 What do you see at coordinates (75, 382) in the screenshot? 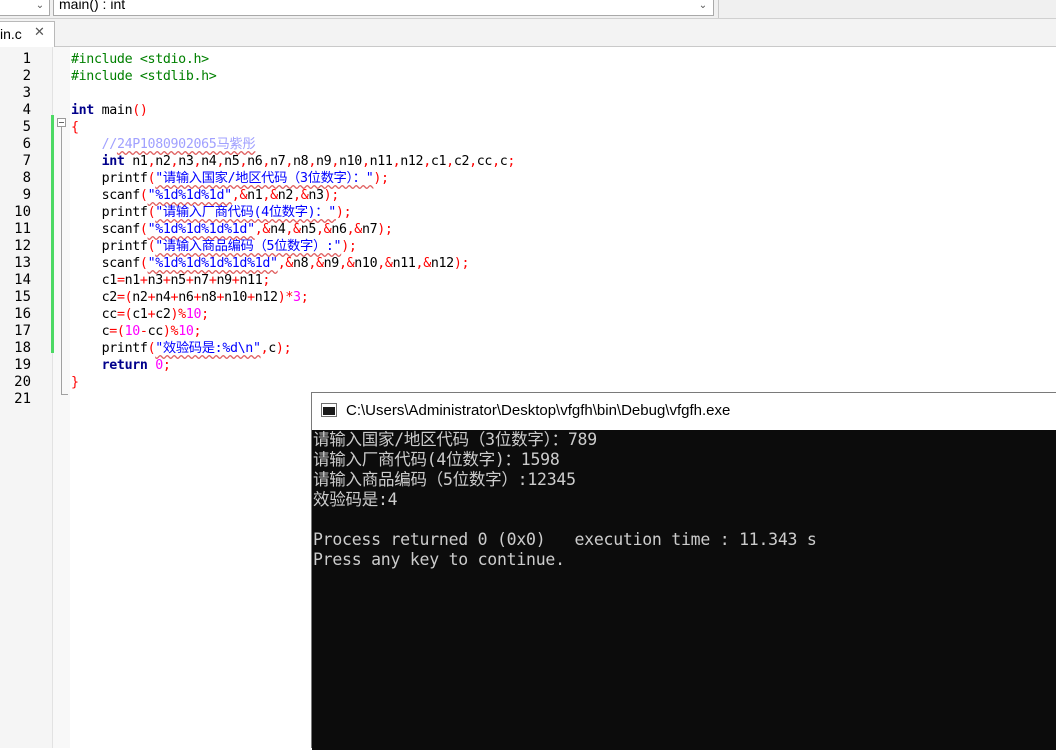
I see `code-text: }` at bounding box center [75, 382].